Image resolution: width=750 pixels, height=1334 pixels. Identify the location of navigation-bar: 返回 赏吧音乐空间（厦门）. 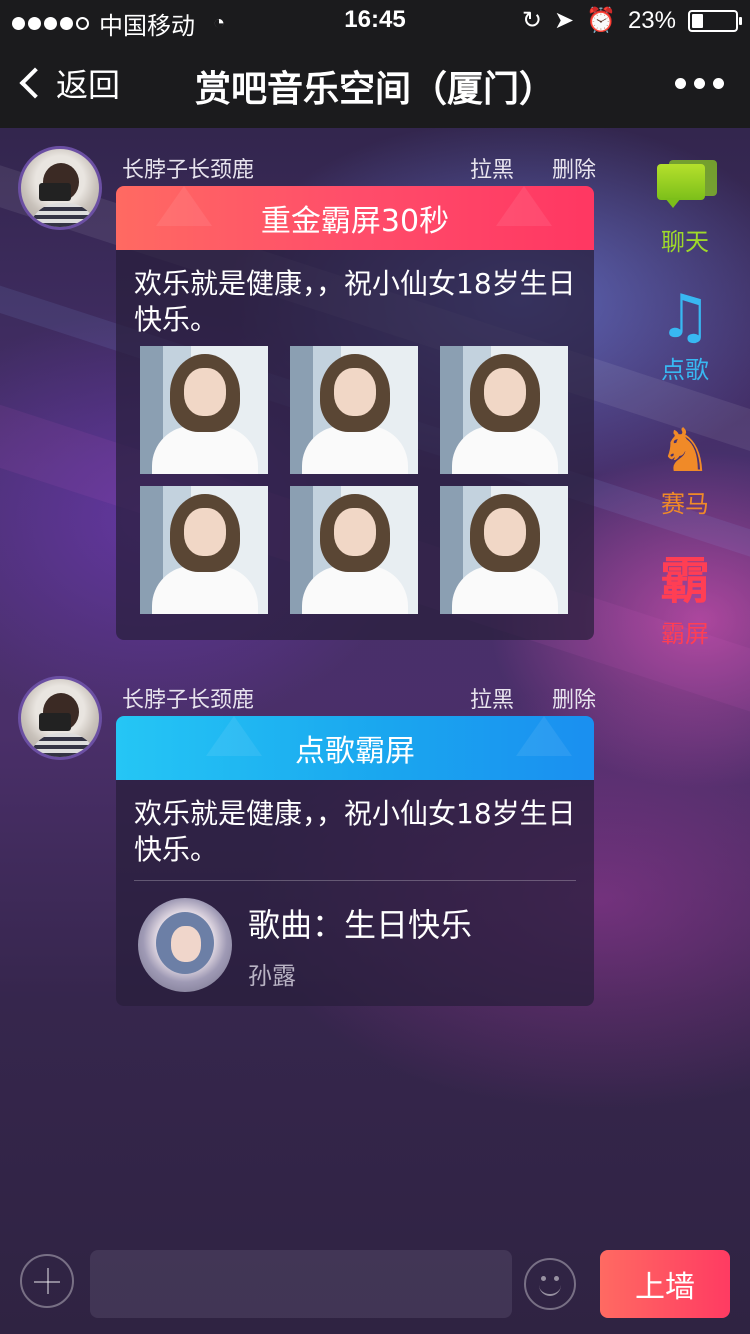
(375, 84).